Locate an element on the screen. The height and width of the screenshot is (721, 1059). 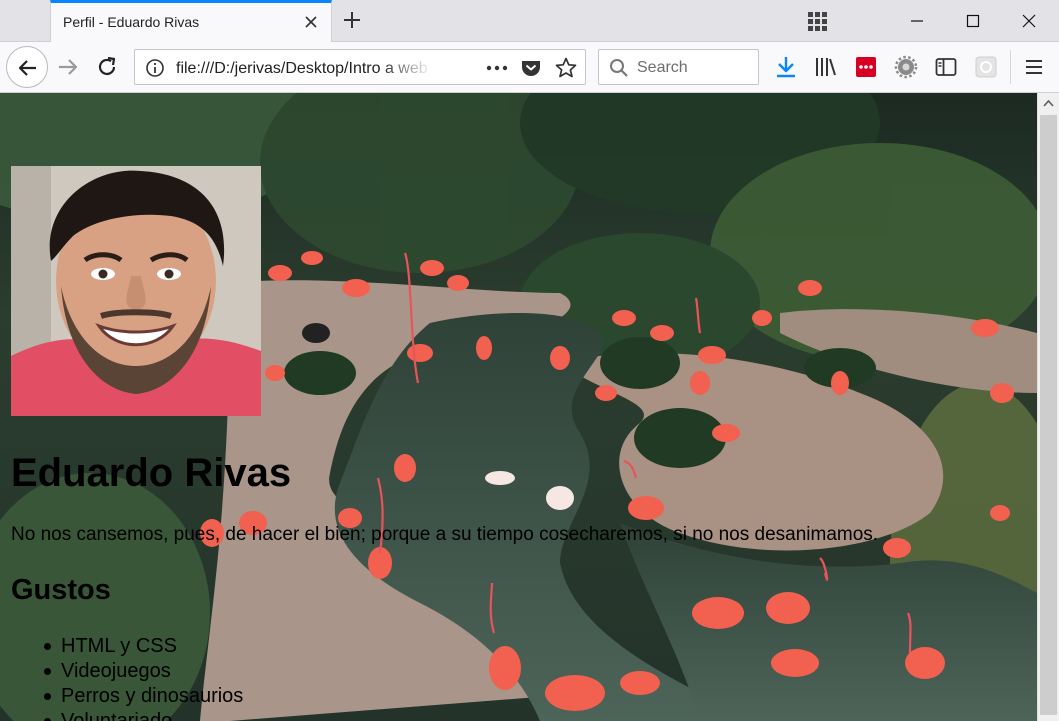
minimize-button is located at coordinates (917, 21).